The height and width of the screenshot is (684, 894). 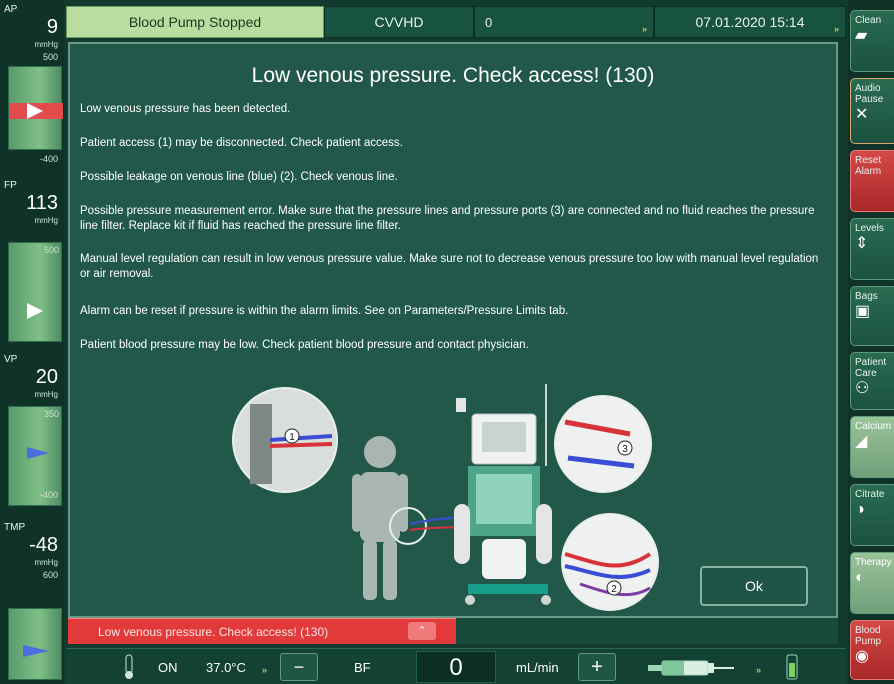 I want to click on date-time: 07.01.2020 15:14 », so click(x=750, y=22).